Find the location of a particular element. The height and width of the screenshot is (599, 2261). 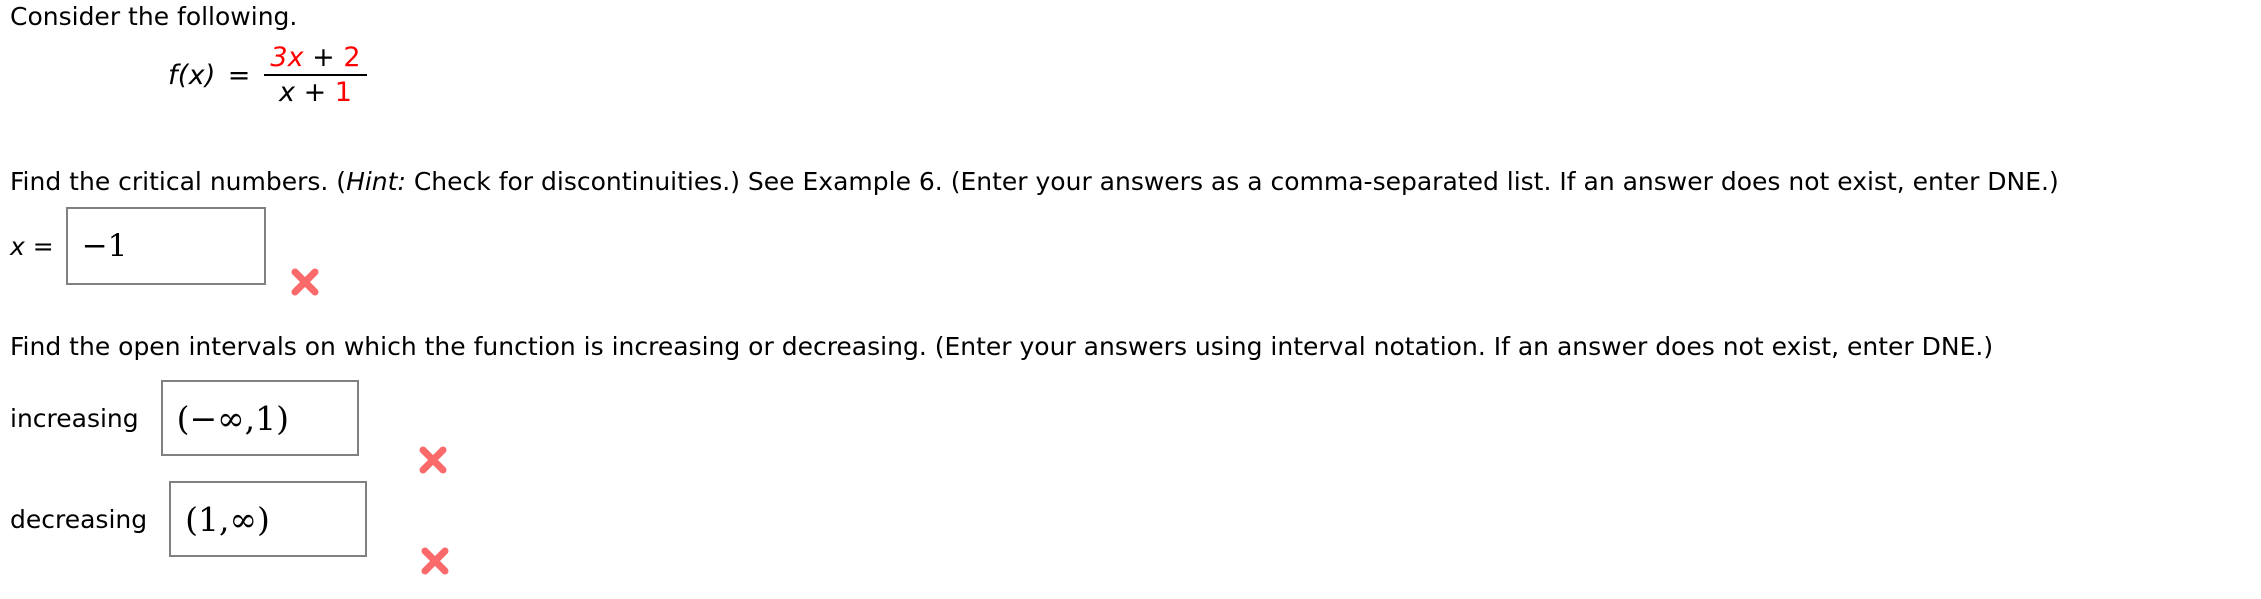

increasing-input: (−∞,1) is located at coordinates (259, 418).